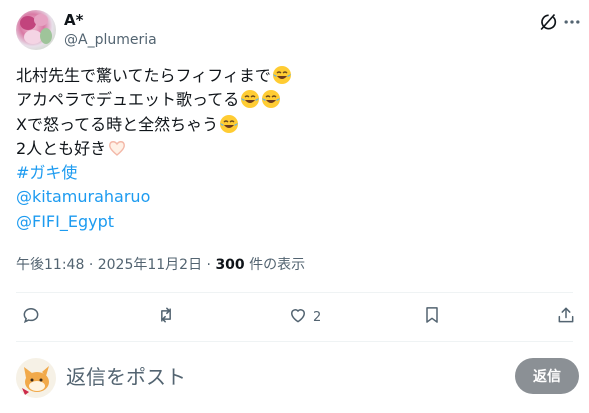  I want to click on reply-input: 返信をポスト, so click(126, 377).